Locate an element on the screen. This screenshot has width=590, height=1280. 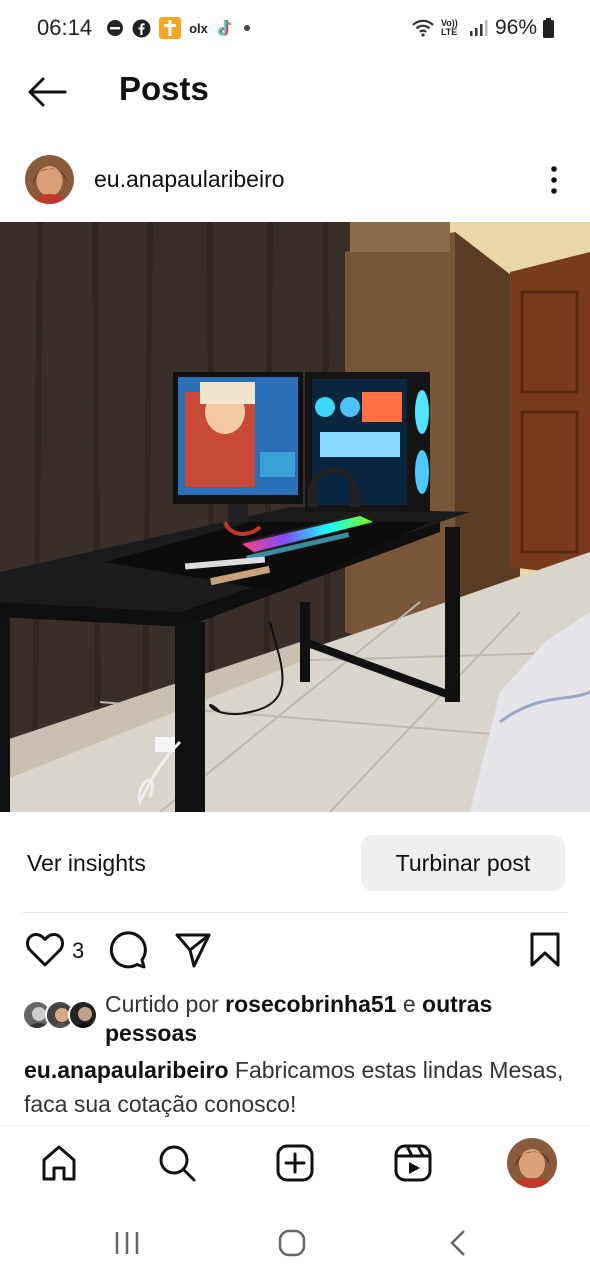
bible-app-icon is located at coordinates (170, 28).